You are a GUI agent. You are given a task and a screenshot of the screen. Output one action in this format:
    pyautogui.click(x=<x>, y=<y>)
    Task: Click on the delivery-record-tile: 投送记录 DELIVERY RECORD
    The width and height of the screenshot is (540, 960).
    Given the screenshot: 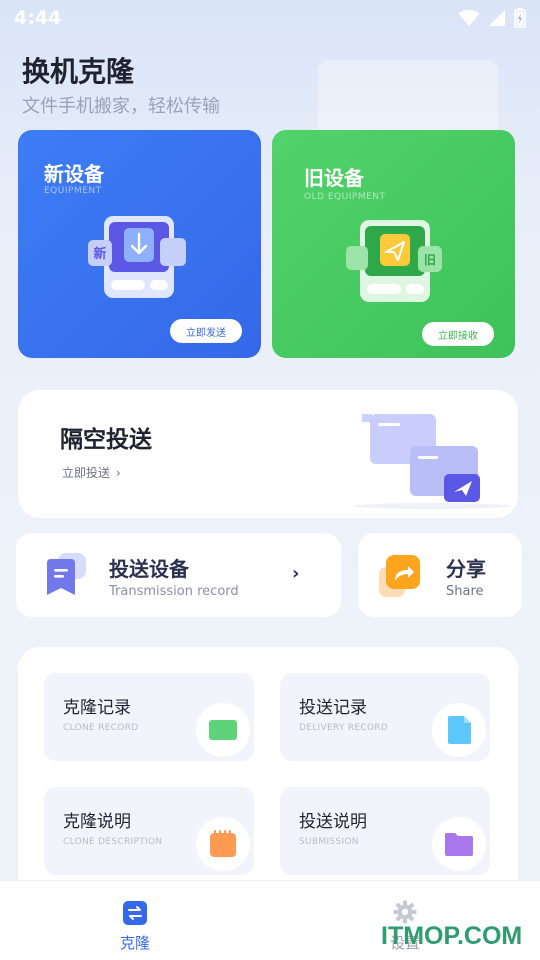 What is the action you would take?
    pyautogui.click(x=385, y=717)
    